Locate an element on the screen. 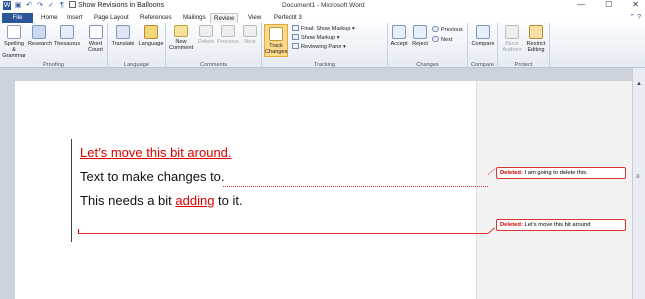 The width and height of the screenshot is (645, 299). group-compare: Compare Compare is located at coordinates (483, 45).